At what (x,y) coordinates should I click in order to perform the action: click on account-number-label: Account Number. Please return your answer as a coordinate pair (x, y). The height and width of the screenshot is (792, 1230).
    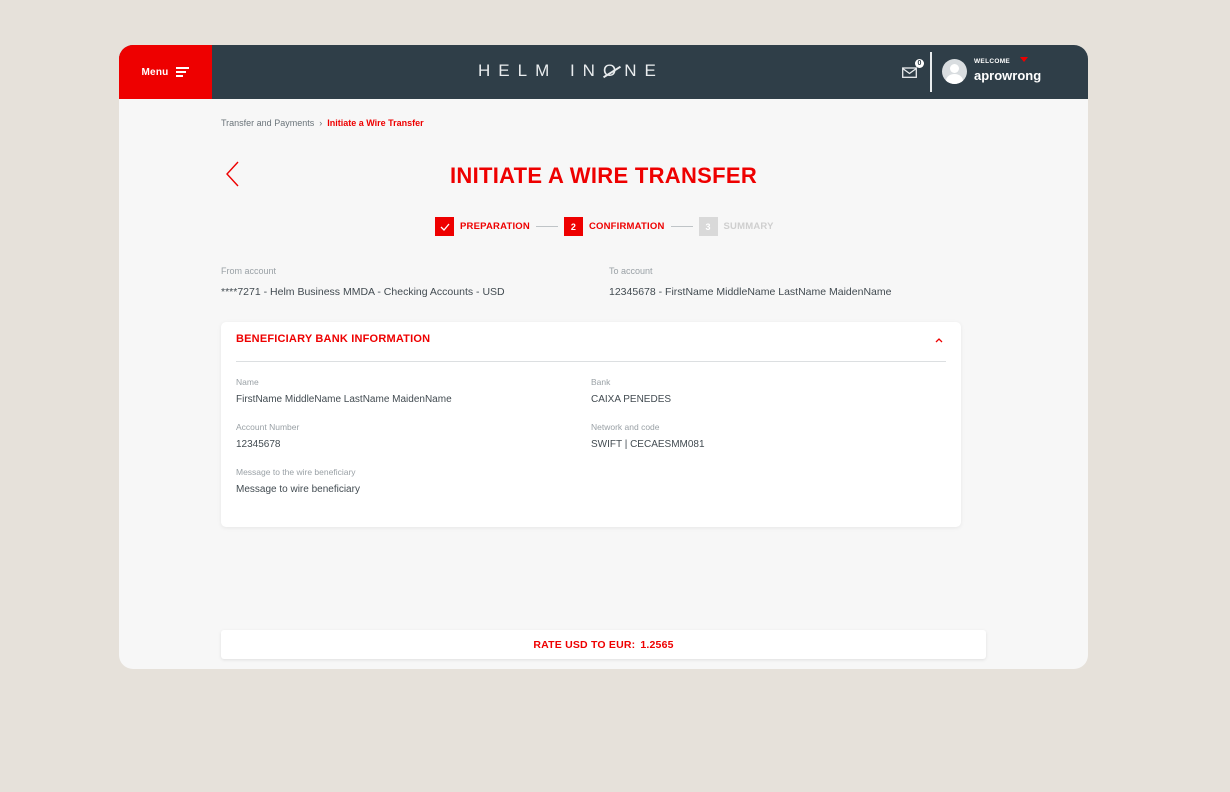
    Looking at the image, I should click on (268, 427).